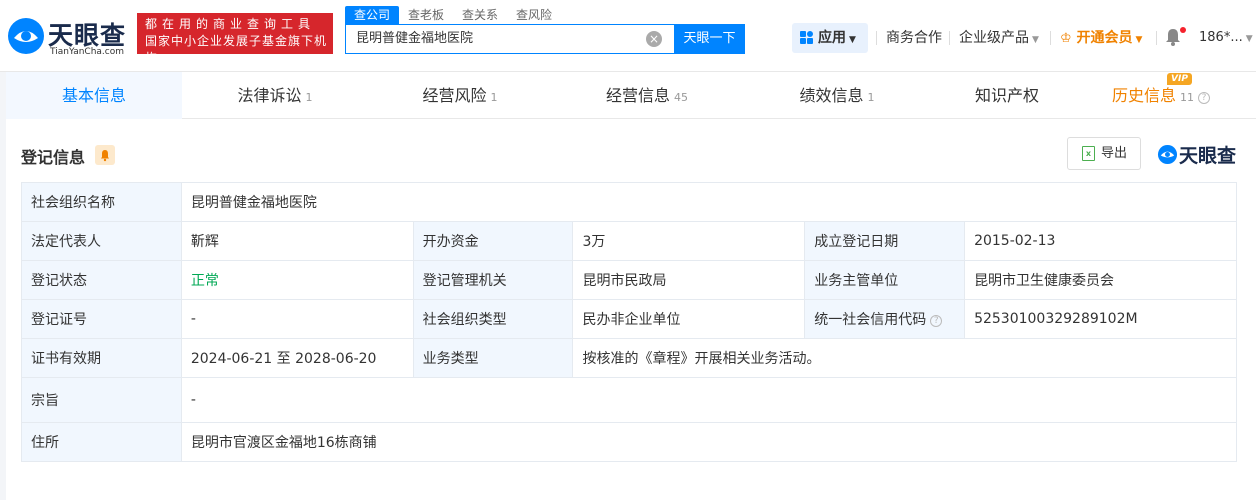 The image size is (1256, 500). What do you see at coordinates (87, 52) in the screenshot?
I see `logo-domain: TianYanCha.com` at bounding box center [87, 52].